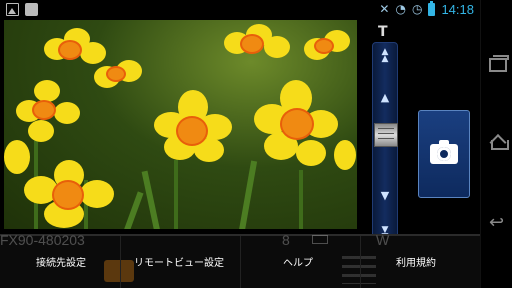  Describe the element at coordinates (22, 9) in the screenshot. I see `status-left-icons` at that location.